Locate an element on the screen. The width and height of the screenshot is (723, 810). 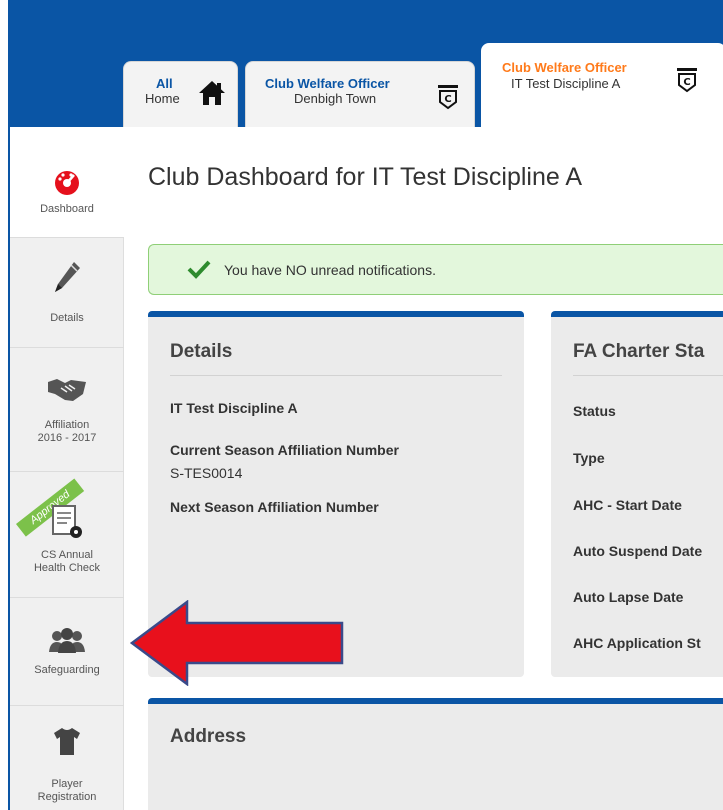
tab-club-welfare-denbigh: Club Welfare Officer Denbigh Town C is located at coordinates (360, 94).